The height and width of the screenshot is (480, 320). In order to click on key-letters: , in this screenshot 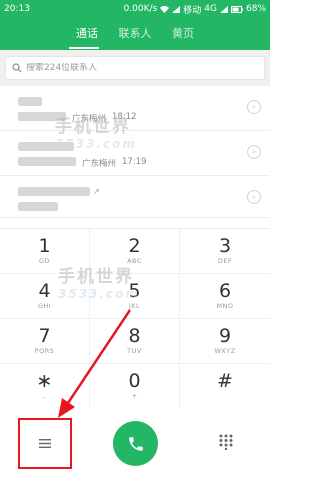, I will do `click(44, 396)`.